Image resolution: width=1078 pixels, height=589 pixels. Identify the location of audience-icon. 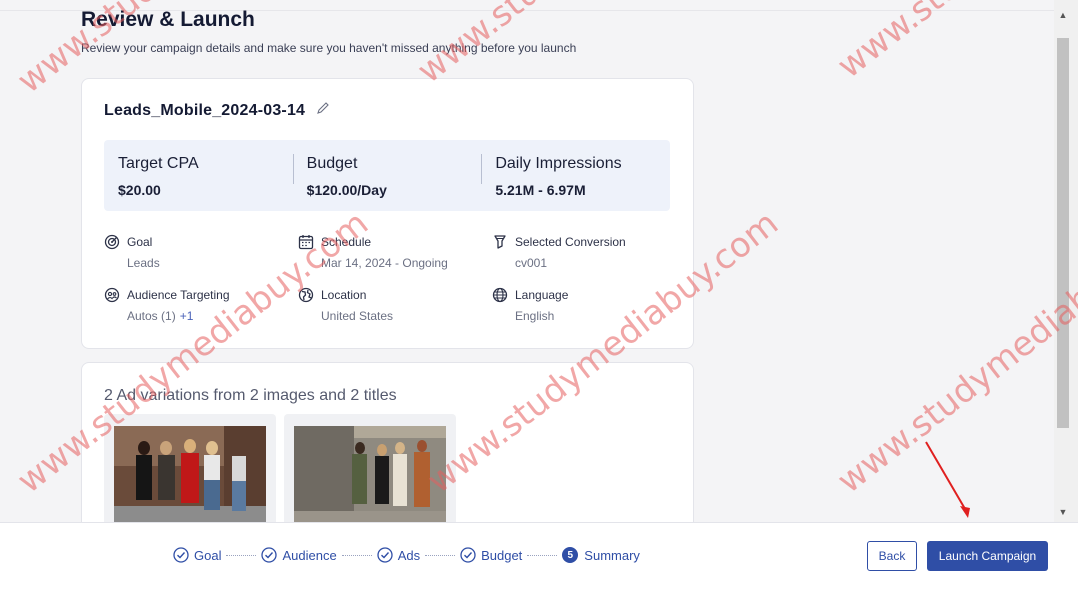
(112, 295).